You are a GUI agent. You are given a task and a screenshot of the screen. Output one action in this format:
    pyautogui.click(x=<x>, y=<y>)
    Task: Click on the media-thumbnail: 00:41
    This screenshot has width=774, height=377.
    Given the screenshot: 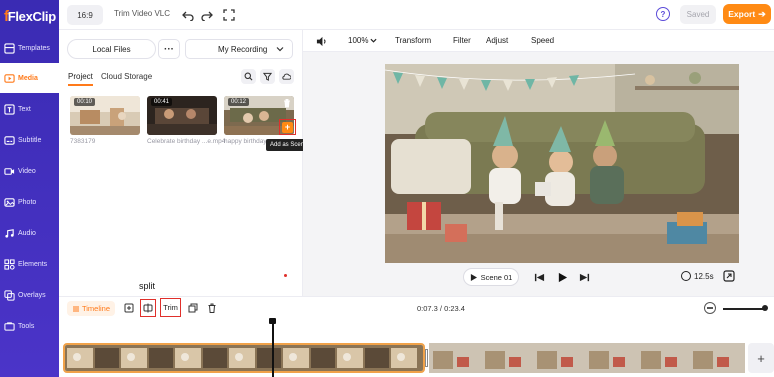 What is the action you would take?
    pyautogui.click(x=182, y=115)
    